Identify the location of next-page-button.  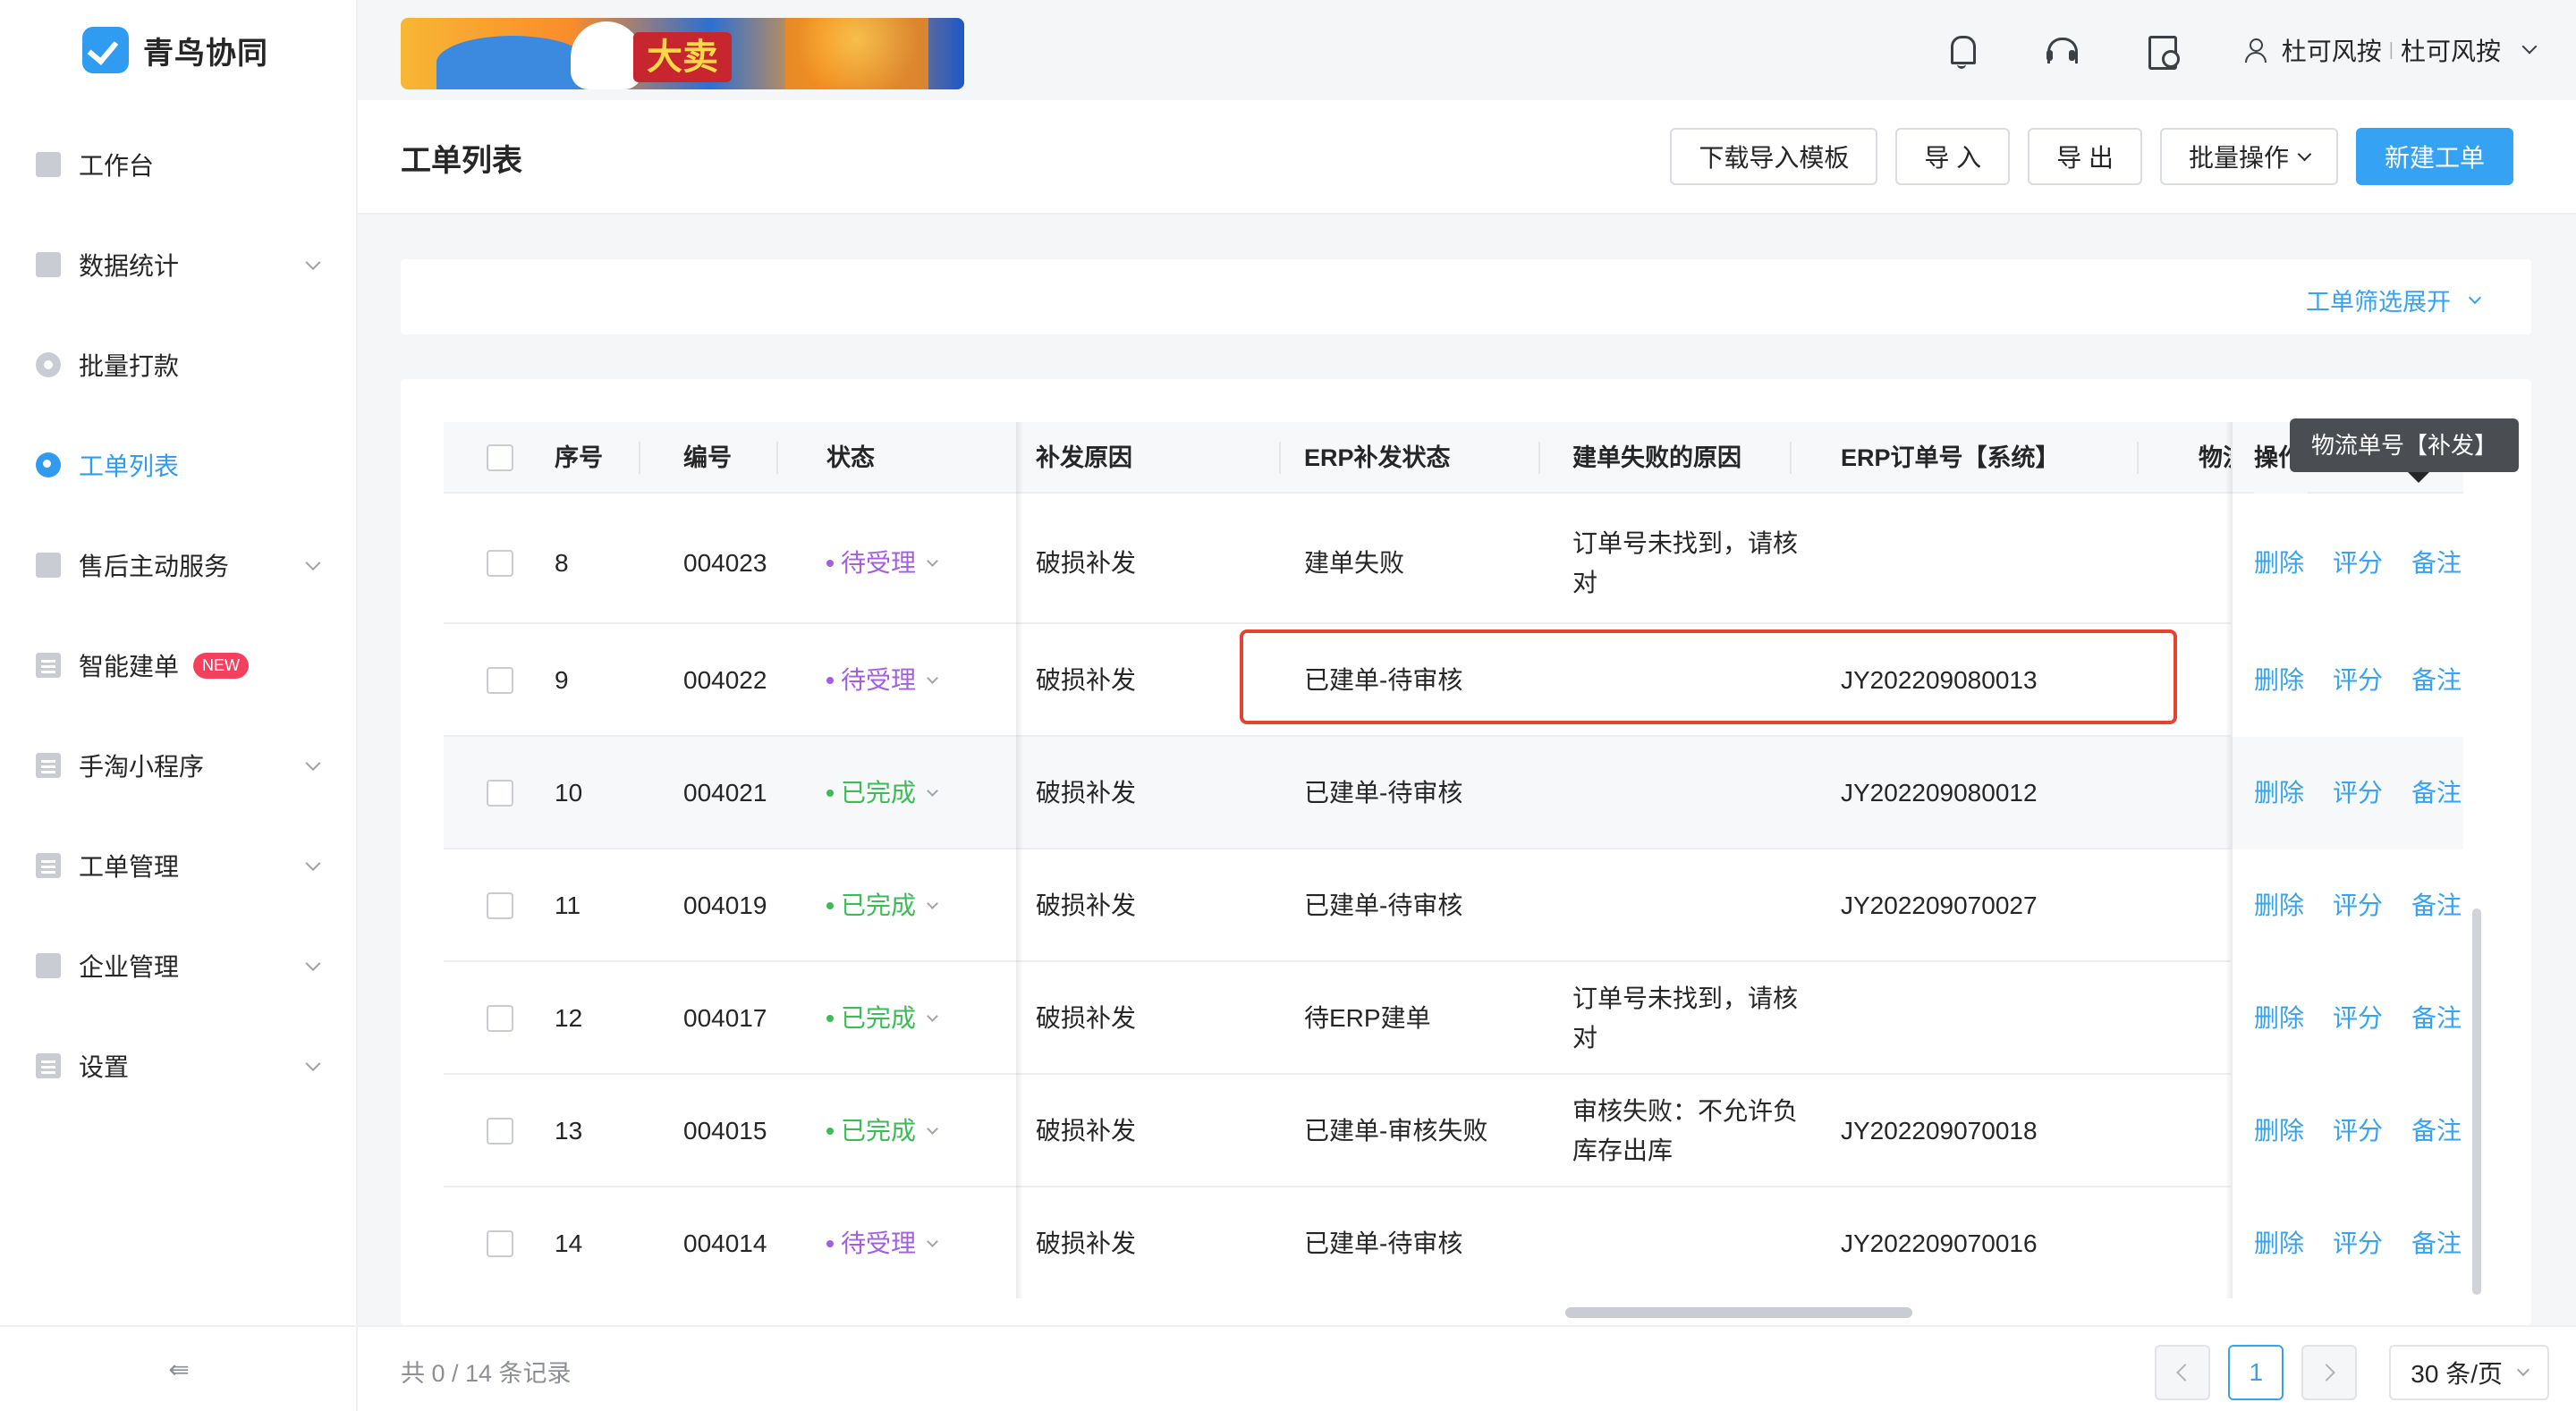
(2329, 1373).